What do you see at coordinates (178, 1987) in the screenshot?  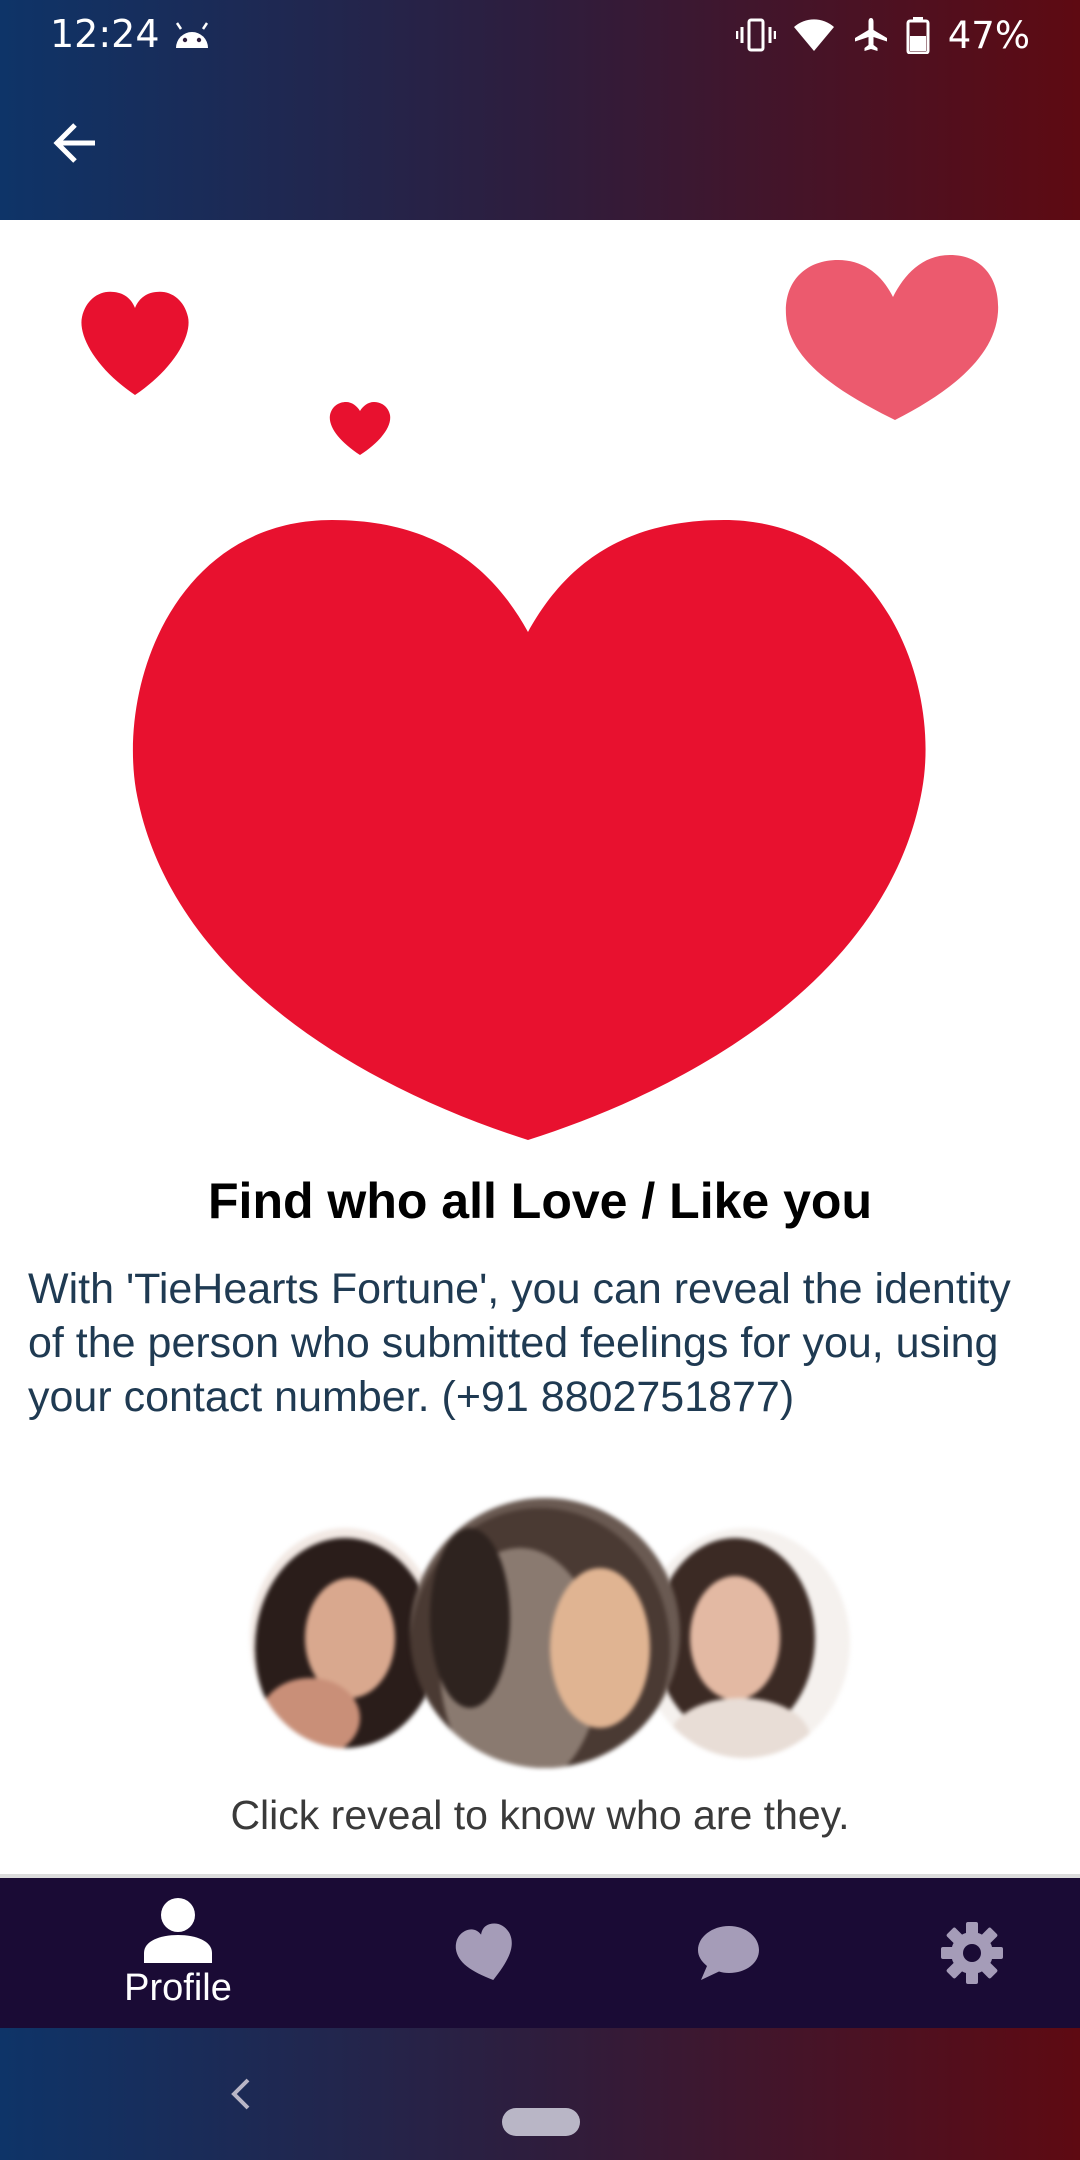 I see `nav-profile-label: Profile` at bounding box center [178, 1987].